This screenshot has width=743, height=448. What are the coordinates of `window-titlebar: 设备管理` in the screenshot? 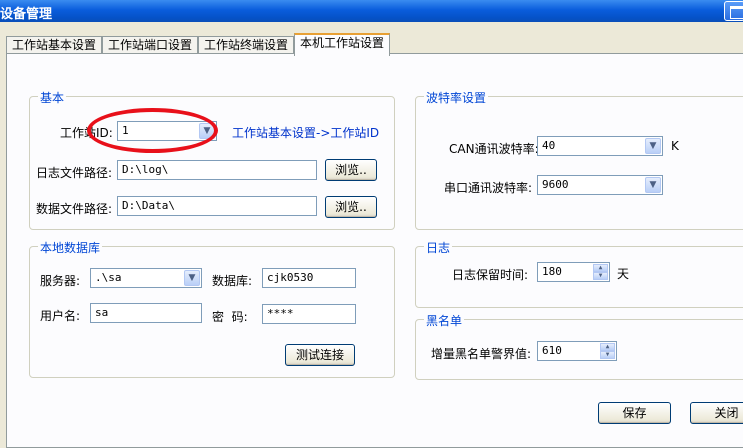 It's located at (371, 11).